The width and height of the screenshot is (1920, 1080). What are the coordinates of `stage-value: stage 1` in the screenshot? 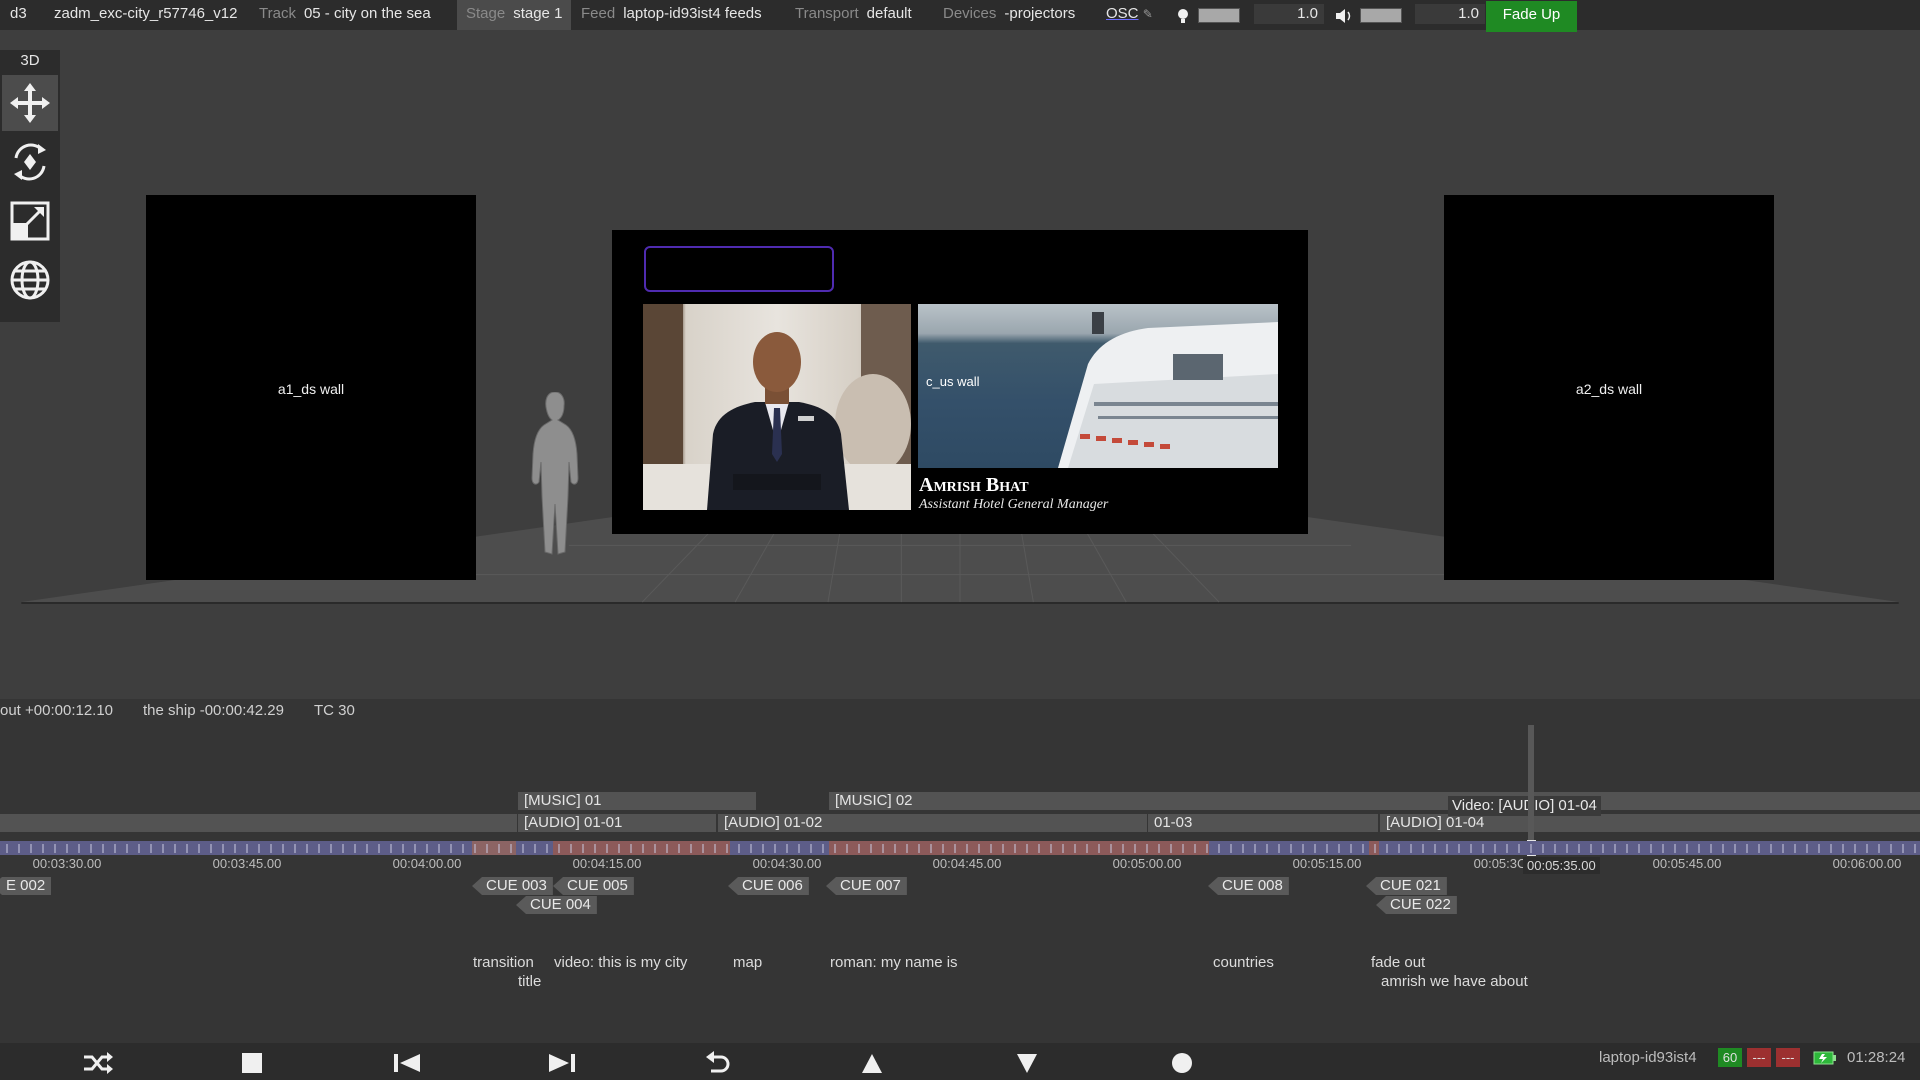 It's located at (538, 13).